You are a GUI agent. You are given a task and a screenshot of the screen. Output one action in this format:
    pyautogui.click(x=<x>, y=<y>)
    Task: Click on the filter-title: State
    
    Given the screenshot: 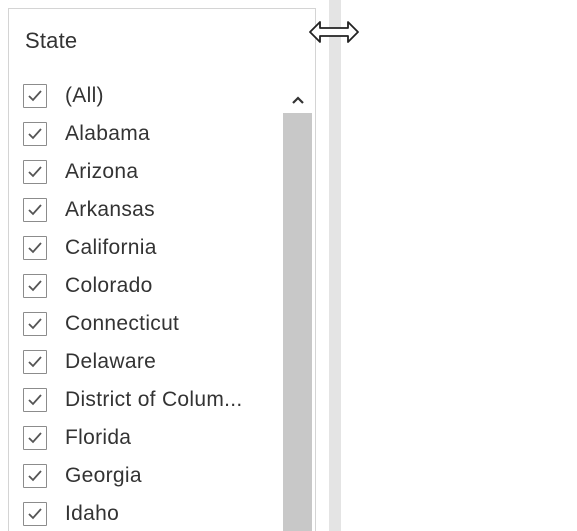 What is the action you would take?
    pyautogui.click(x=51, y=40)
    